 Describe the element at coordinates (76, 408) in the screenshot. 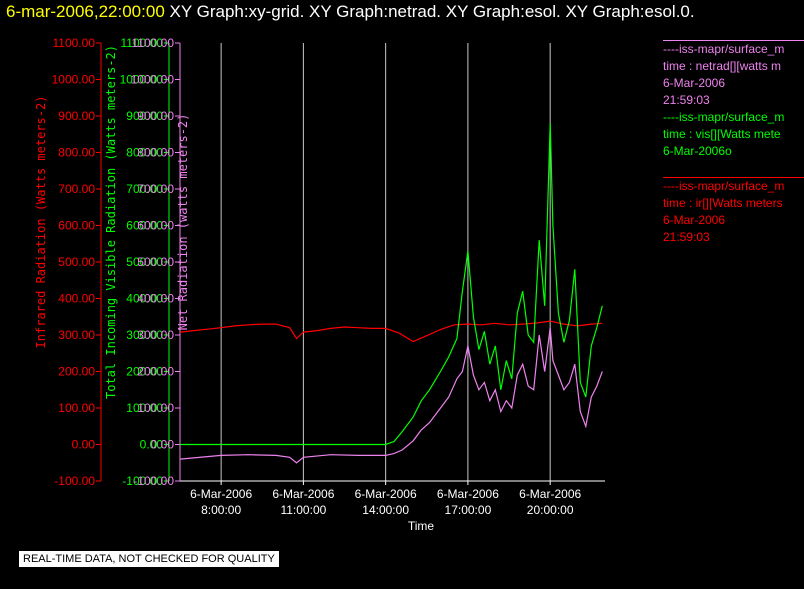

I see `ir-y-tick-label: 100.00` at that location.